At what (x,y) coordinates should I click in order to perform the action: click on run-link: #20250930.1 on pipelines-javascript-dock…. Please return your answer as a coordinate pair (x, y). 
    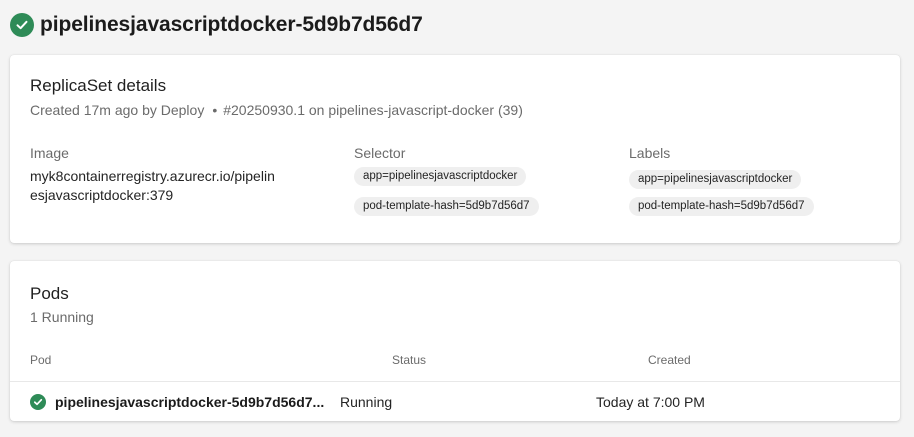
    Looking at the image, I should click on (373, 110).